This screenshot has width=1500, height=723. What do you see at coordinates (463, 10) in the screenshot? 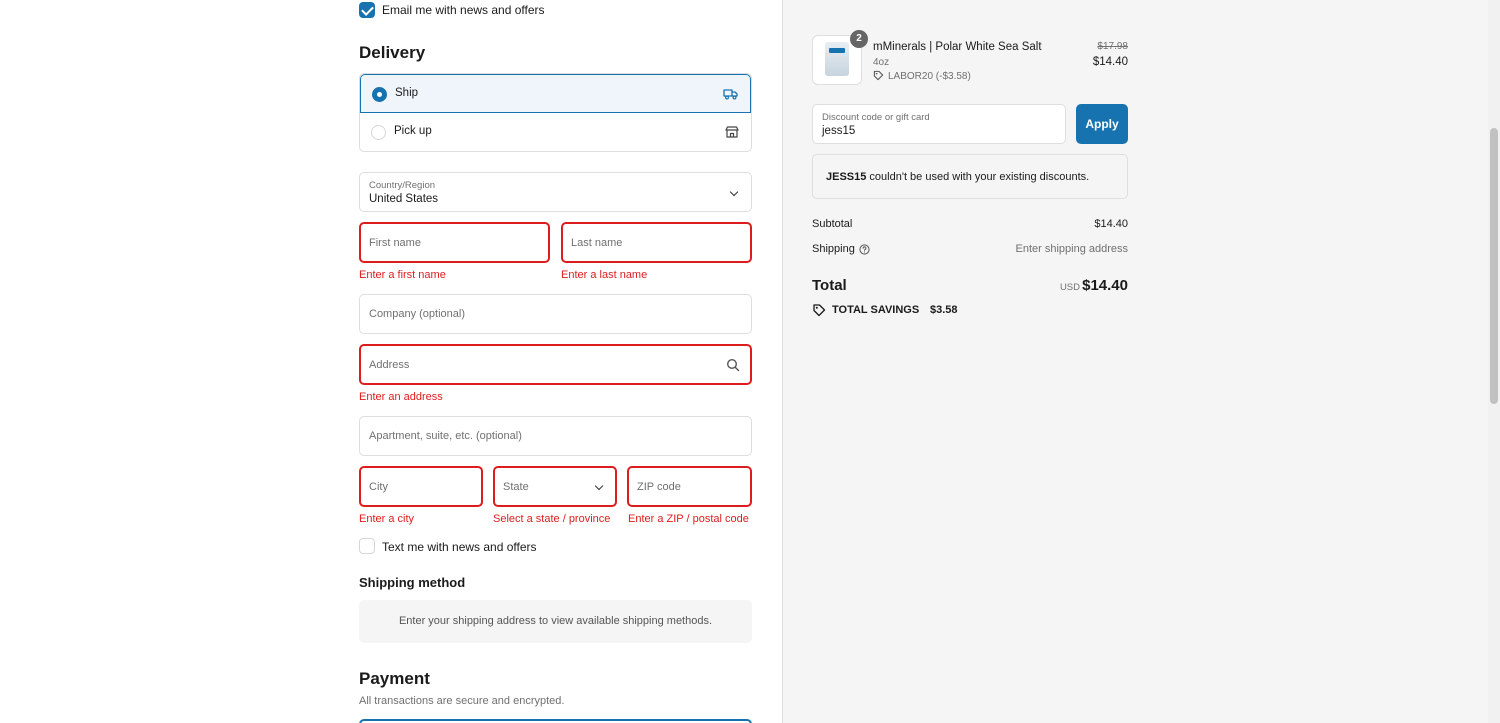
I see `email-opt-in-label: Email me with news and offers` at bounding box center [463, 10].